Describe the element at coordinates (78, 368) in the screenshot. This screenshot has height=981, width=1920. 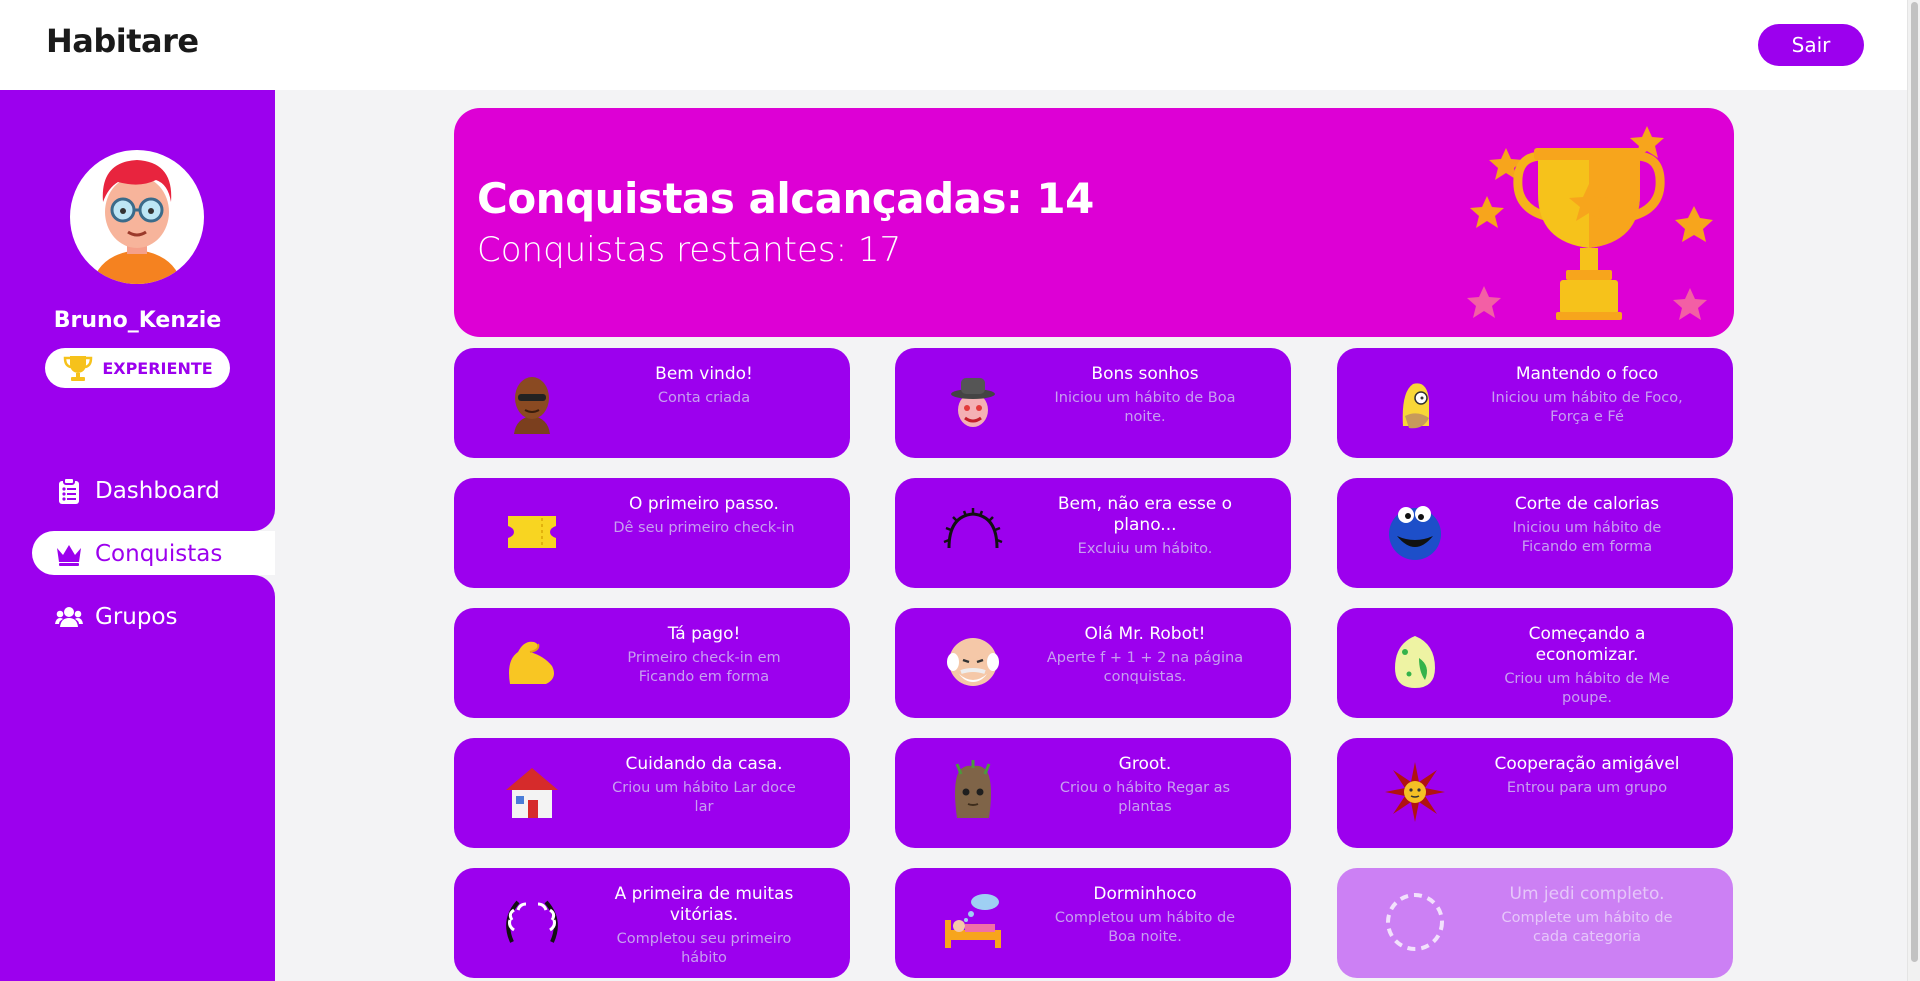
I see `trophy-icon` at that location.